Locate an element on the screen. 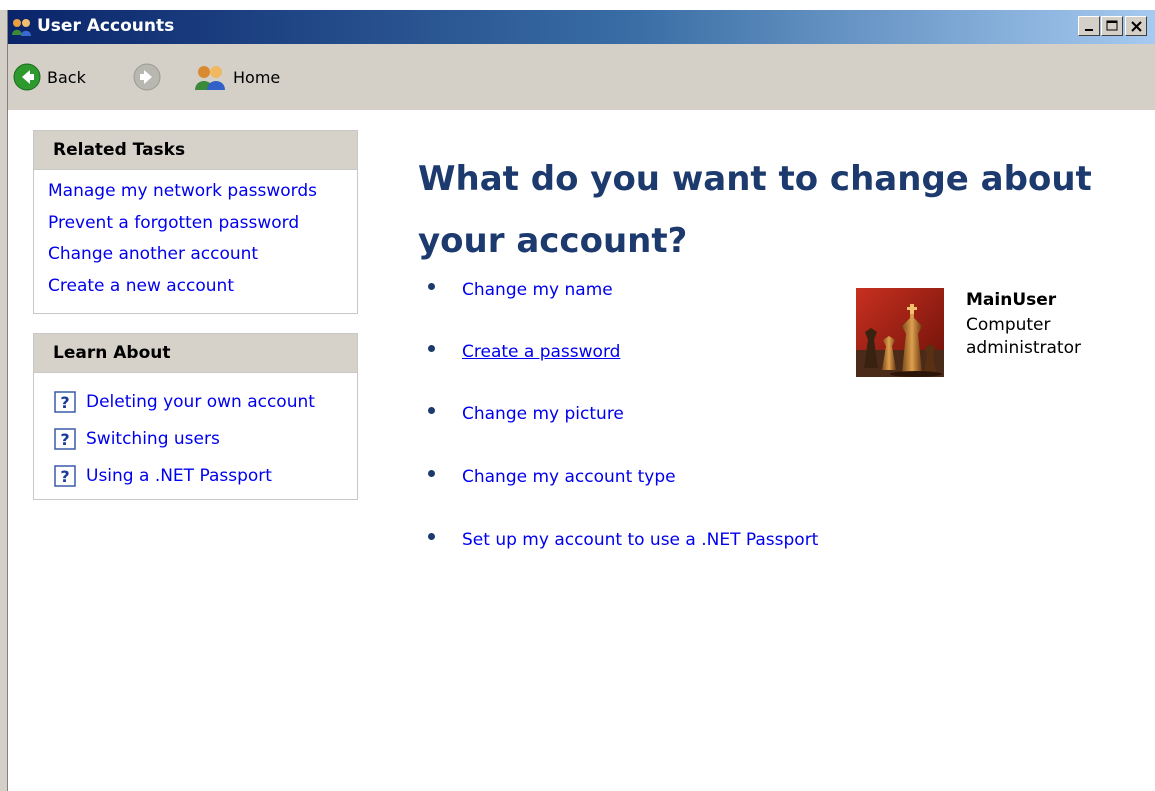 The image size is (1155, 791). window-left-edge is located at coordinates (4, 400).